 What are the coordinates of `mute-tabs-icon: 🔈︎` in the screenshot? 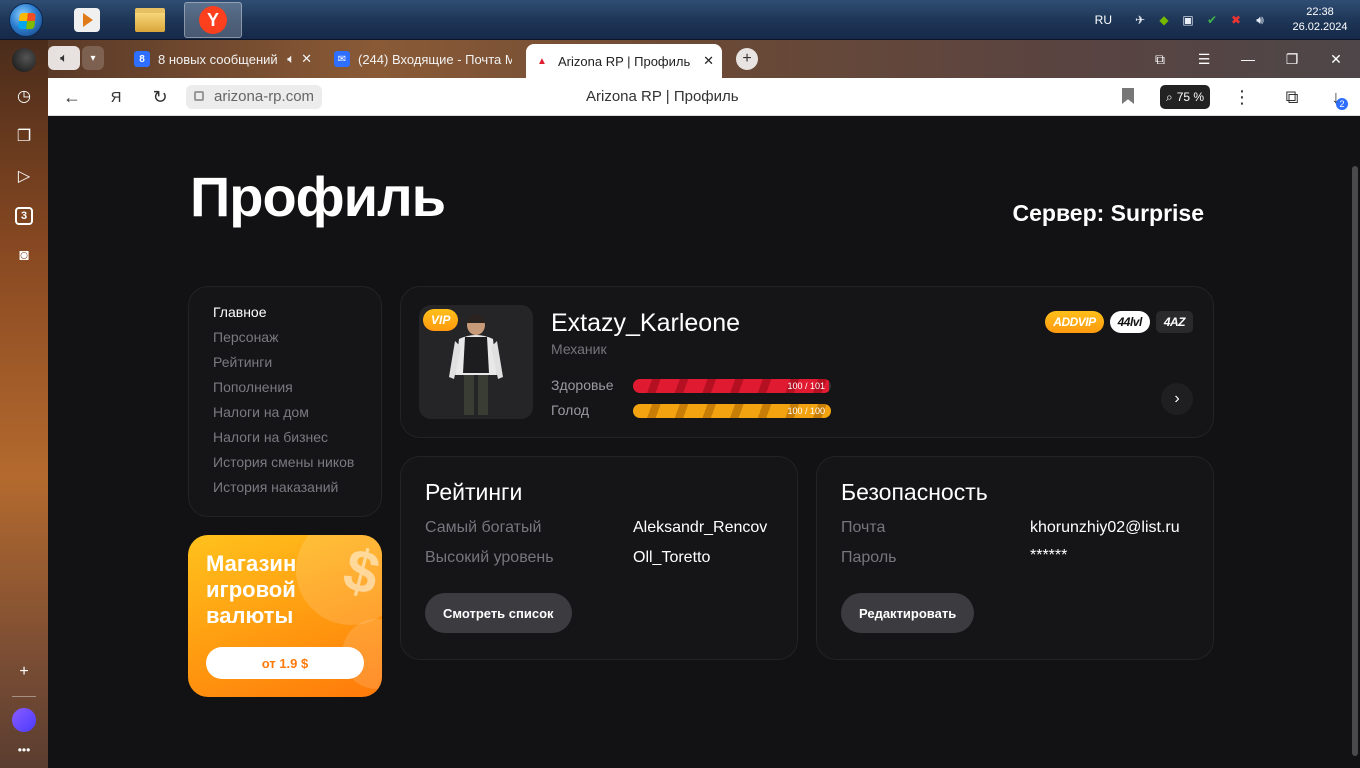 It's located at (64, 58).